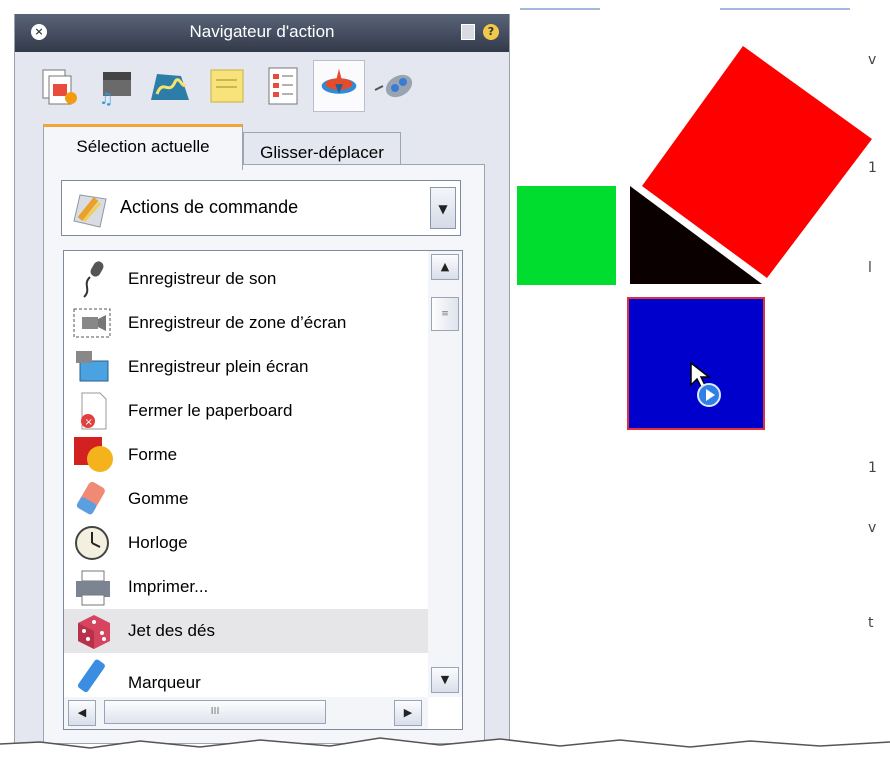  Describe the element at coordinates (445, 754) in the screenshot. I see `torn-edge-bottom` at that location.